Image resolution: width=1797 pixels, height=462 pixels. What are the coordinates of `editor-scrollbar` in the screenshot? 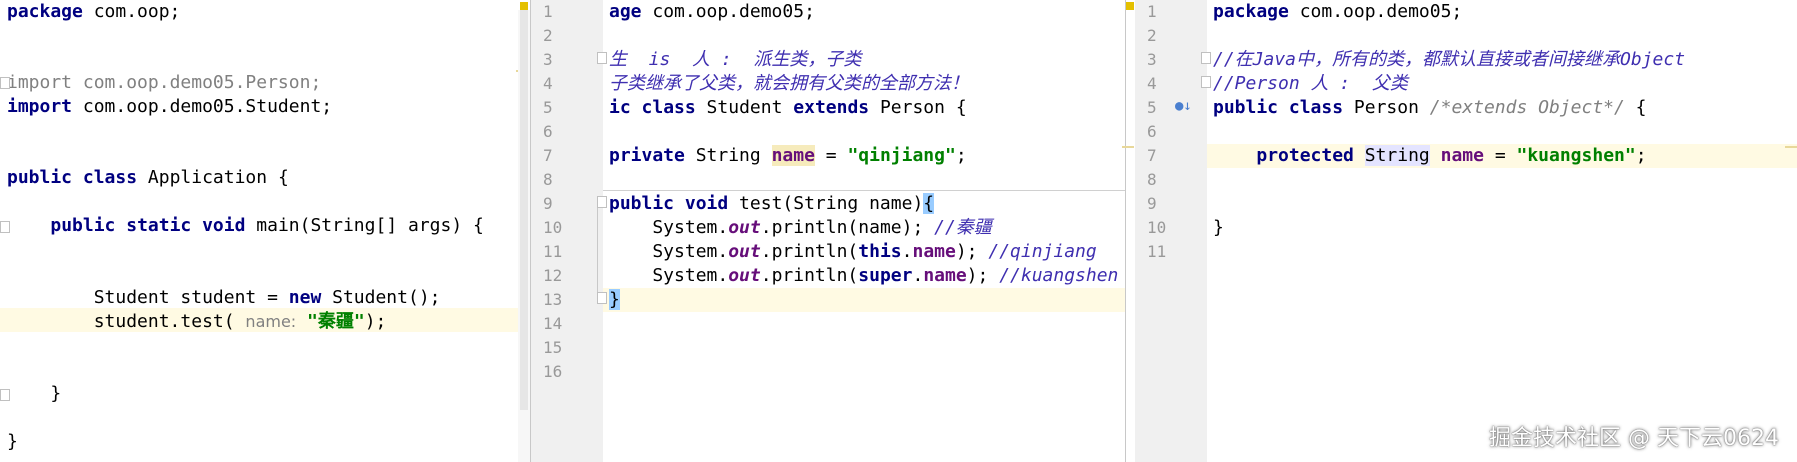 It's located at (524, 236).